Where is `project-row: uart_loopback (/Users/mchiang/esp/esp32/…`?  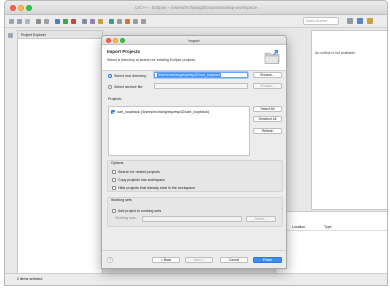
project-row: uart_loopback (/Users/mchiang/esp/esp32/… is located at coordinates (160, 111).